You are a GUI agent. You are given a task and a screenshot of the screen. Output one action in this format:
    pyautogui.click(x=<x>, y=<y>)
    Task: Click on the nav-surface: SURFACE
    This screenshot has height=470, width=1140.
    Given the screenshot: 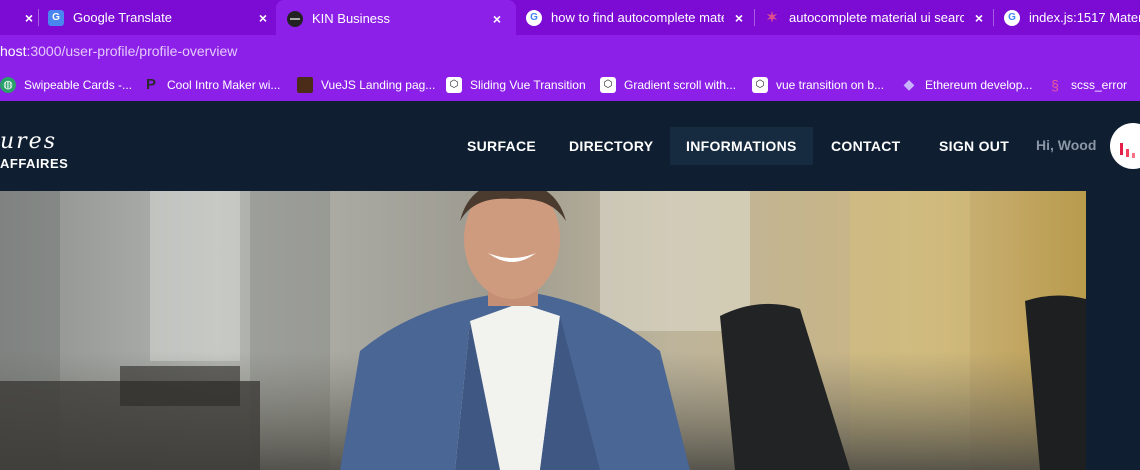 What is the action you would take?
    pyautogui.click(x=501, y=146)
    